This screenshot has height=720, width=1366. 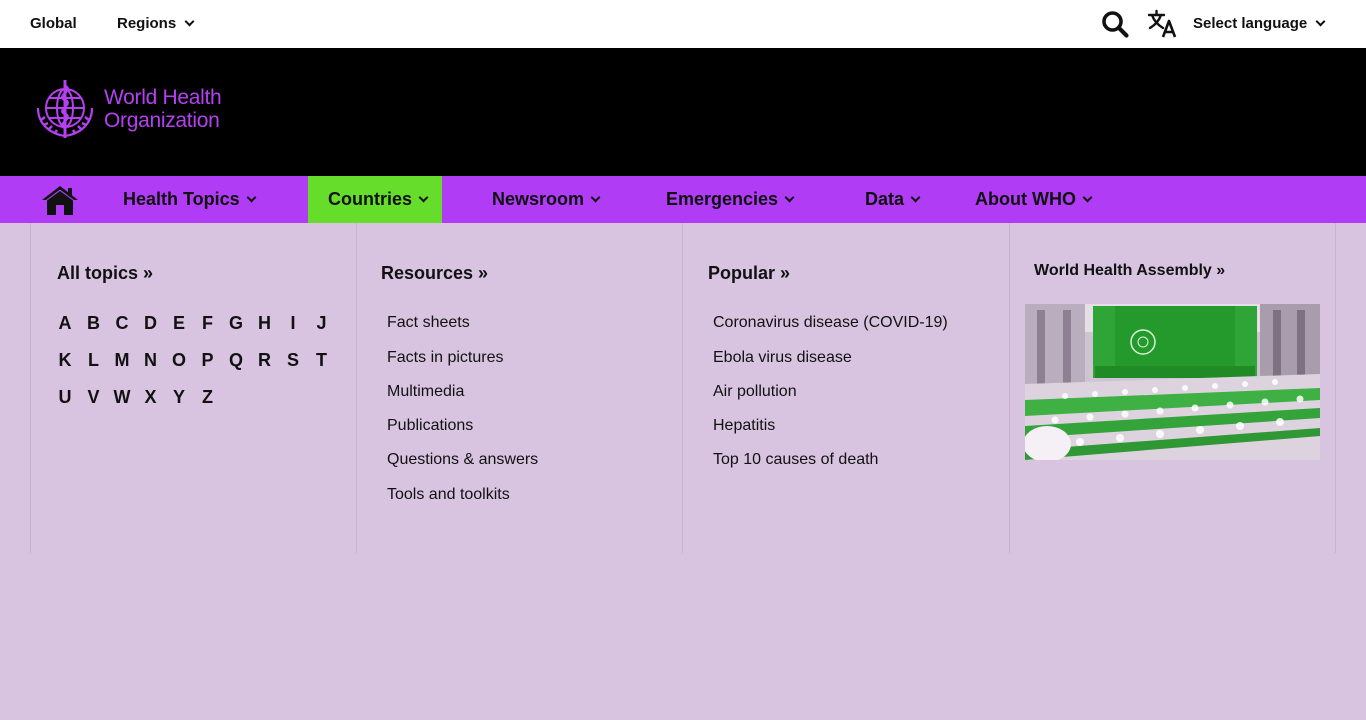 I want to click on who-logo: World Health Organization, so click(x=130, y=110).